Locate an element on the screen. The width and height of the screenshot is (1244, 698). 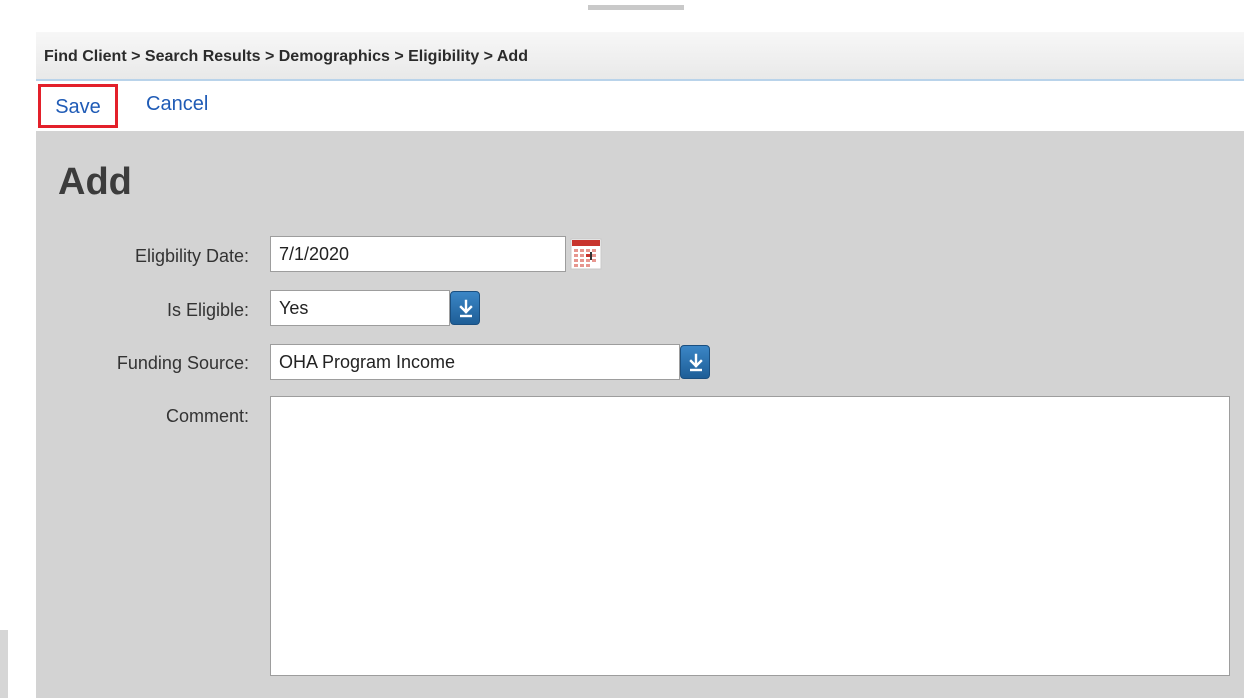
comment-label: Comment: is located at coordinates (207, 416).